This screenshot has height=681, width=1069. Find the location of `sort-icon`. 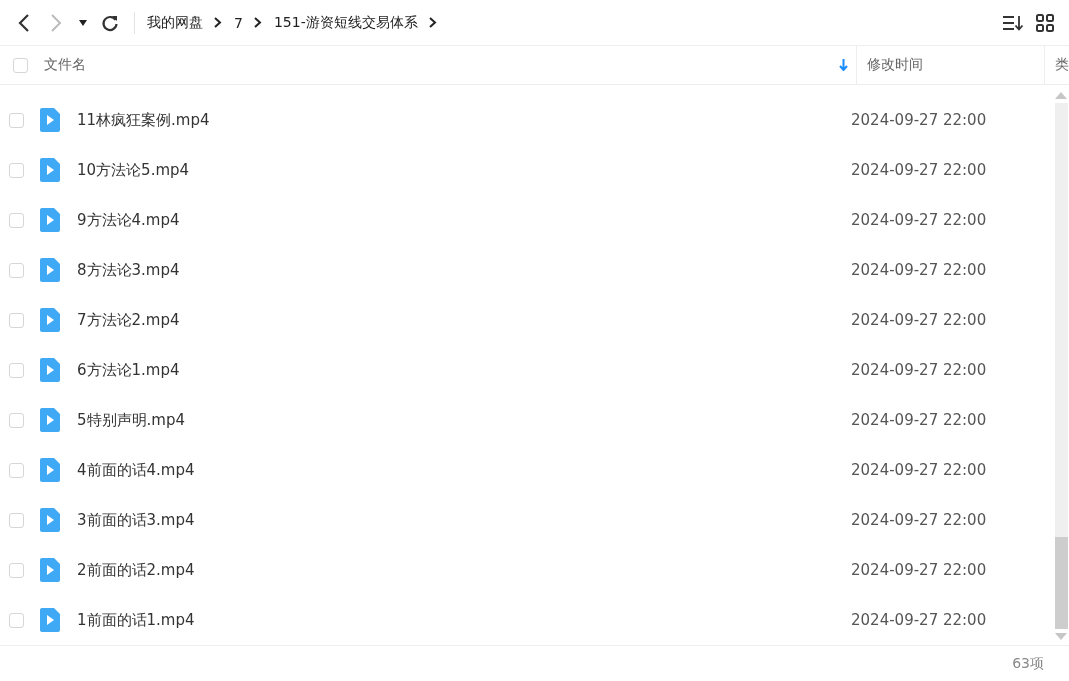

sort-icon is located at coordinates (1013, 22).